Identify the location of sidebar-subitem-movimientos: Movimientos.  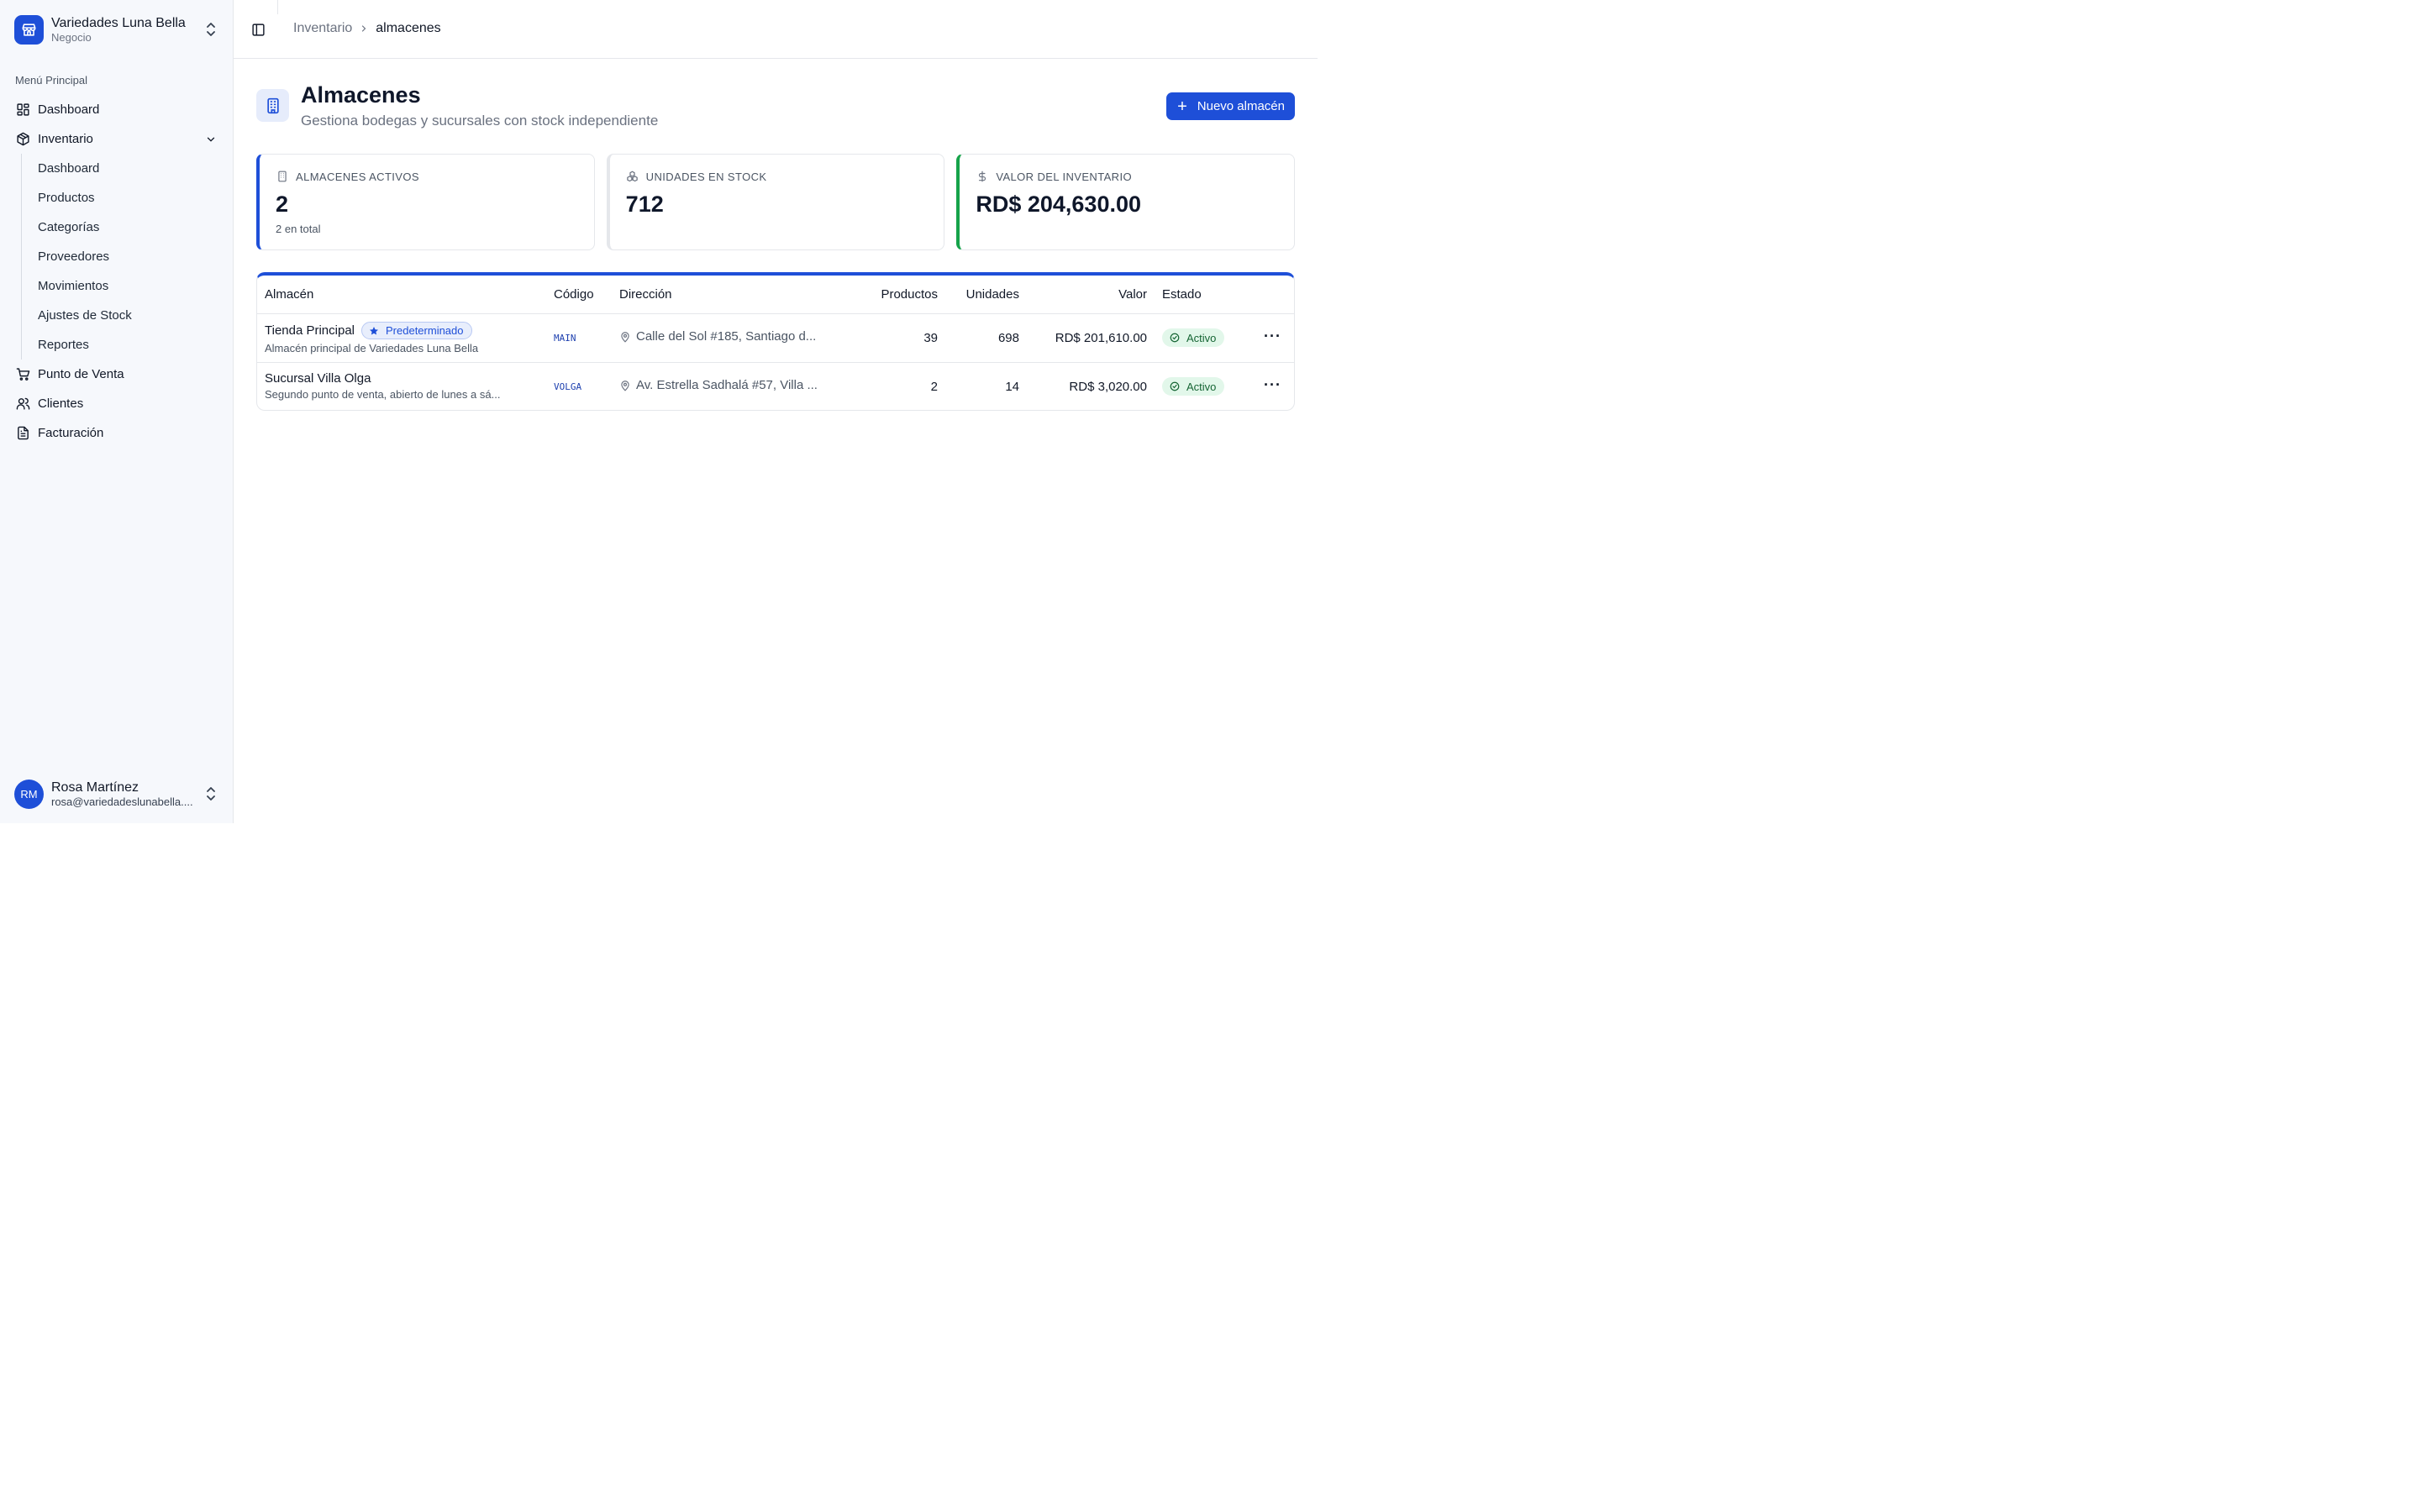
(131, 286).